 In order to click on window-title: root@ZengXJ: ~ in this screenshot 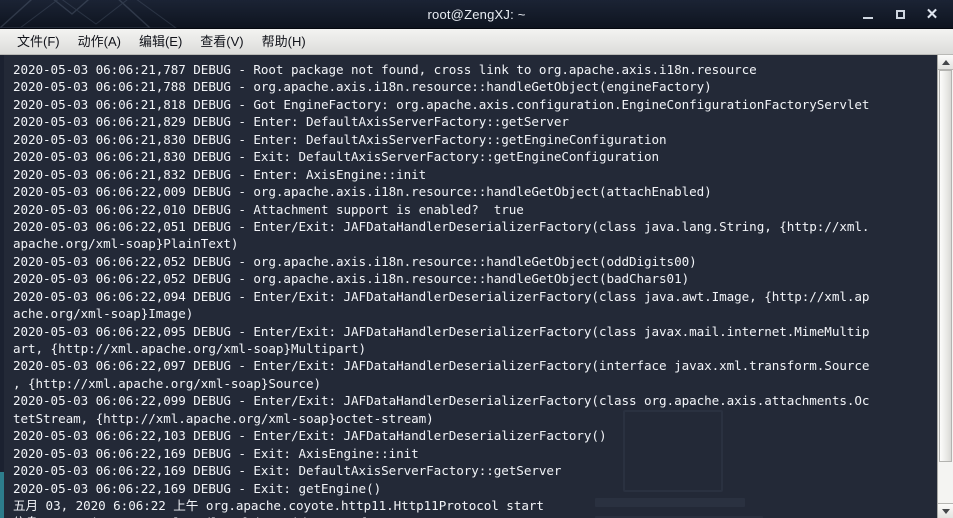, I will do `click(476, 14)`.